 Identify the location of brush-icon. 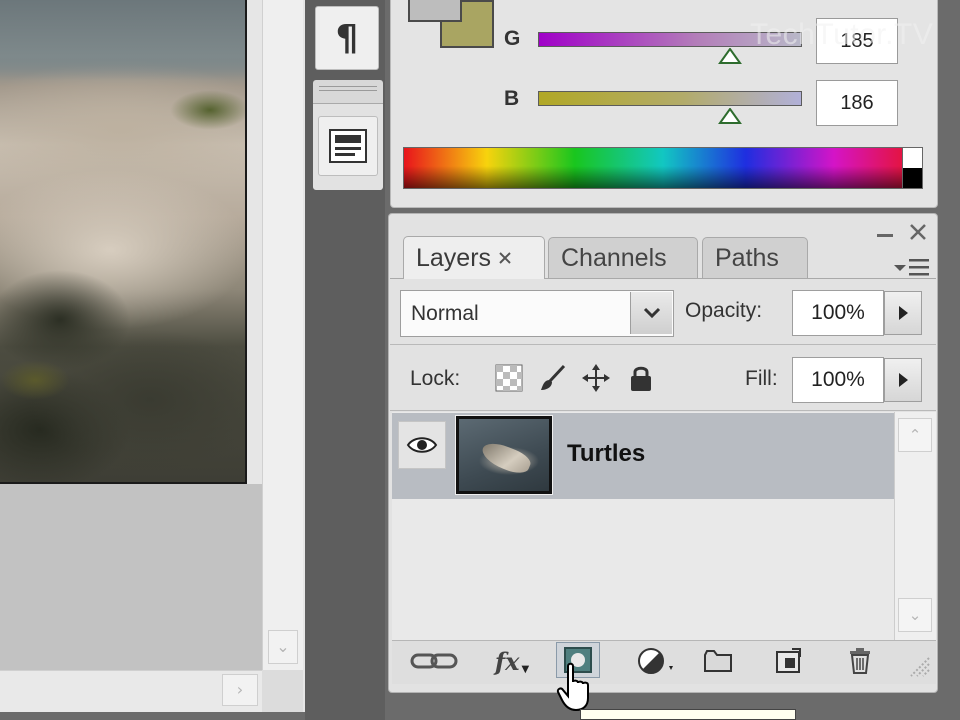
(553, 377).